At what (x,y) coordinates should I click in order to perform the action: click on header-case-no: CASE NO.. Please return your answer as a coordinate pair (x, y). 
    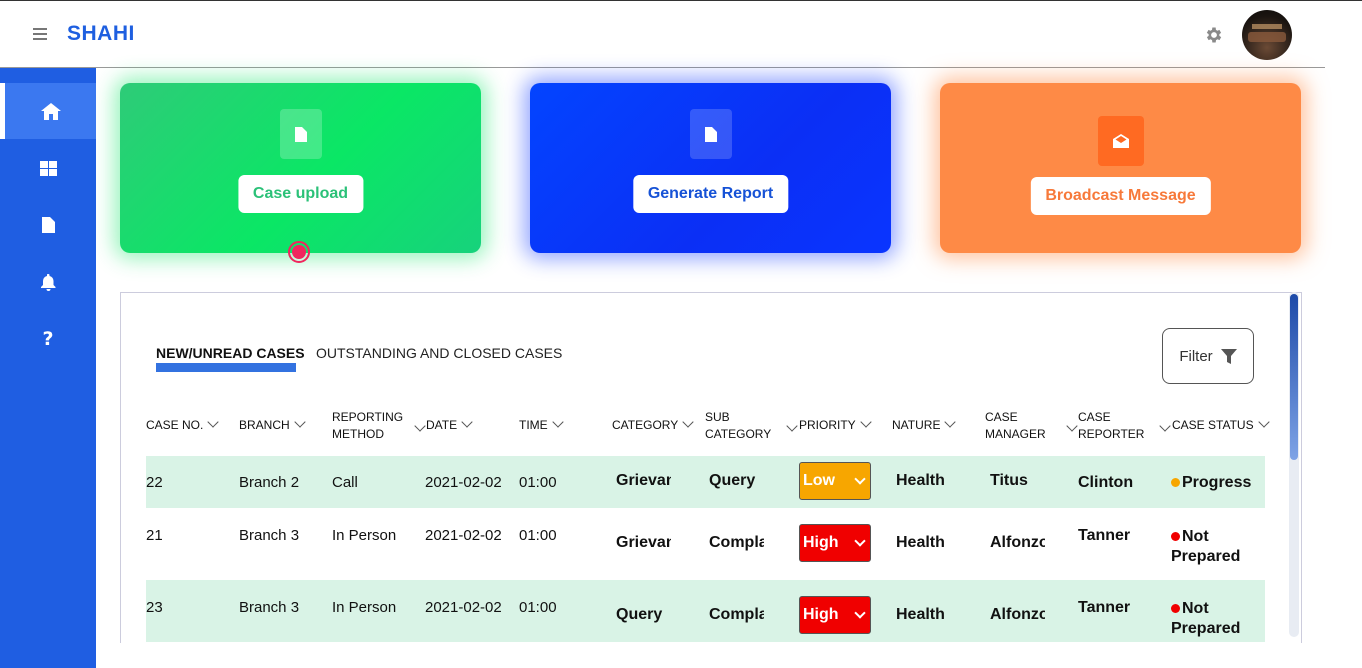
    Looking at the image, I should click on (183, 425).